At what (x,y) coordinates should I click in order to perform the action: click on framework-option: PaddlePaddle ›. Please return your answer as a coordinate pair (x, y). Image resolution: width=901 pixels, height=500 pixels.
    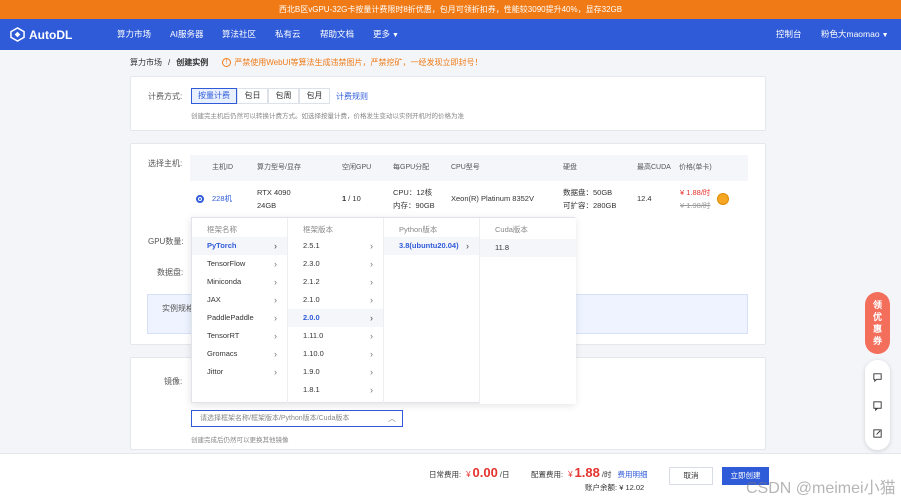
    Looking at the image, I should click on (239, 318).